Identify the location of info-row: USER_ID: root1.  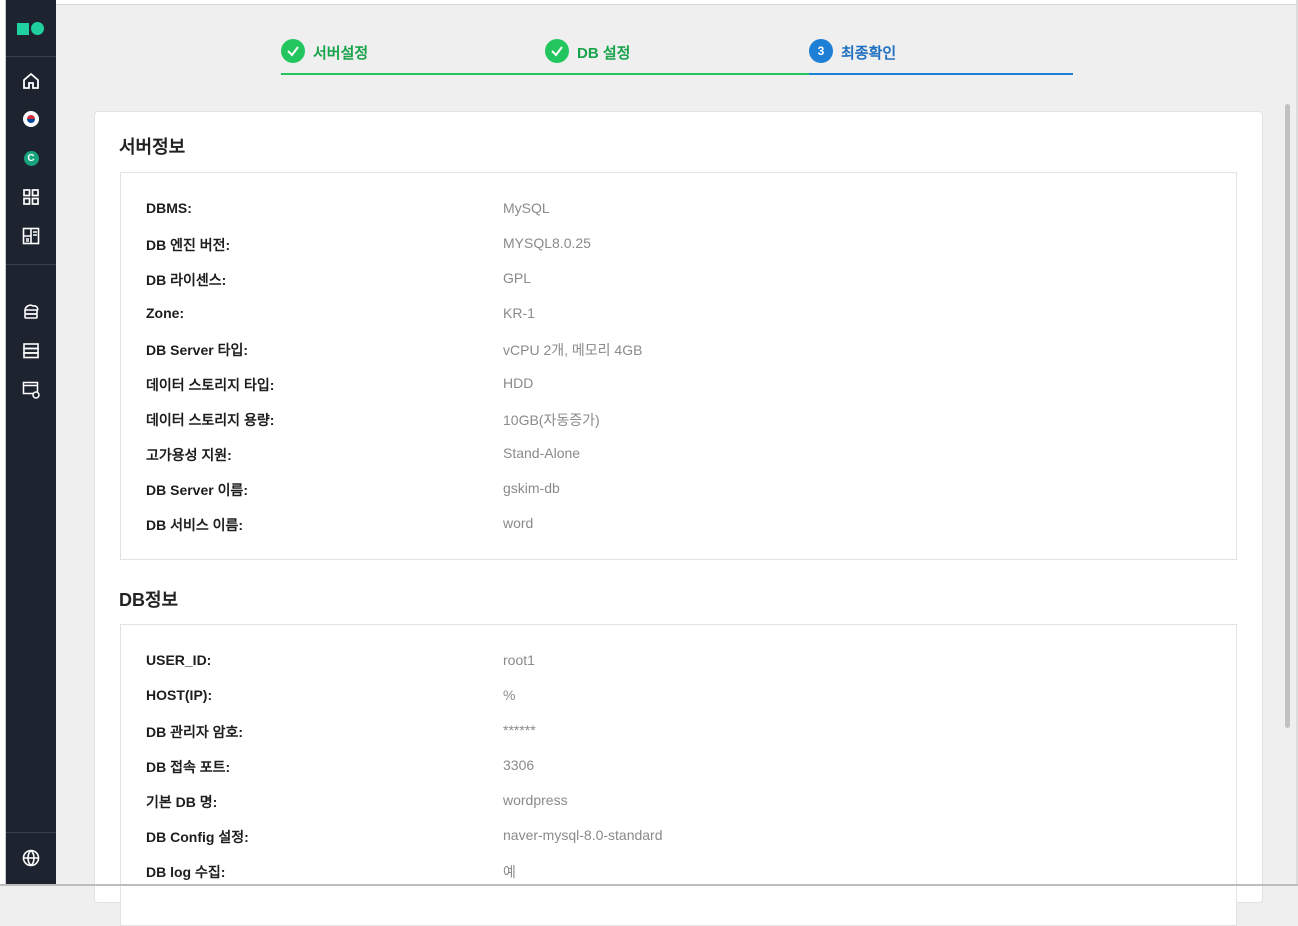
(676, 662).